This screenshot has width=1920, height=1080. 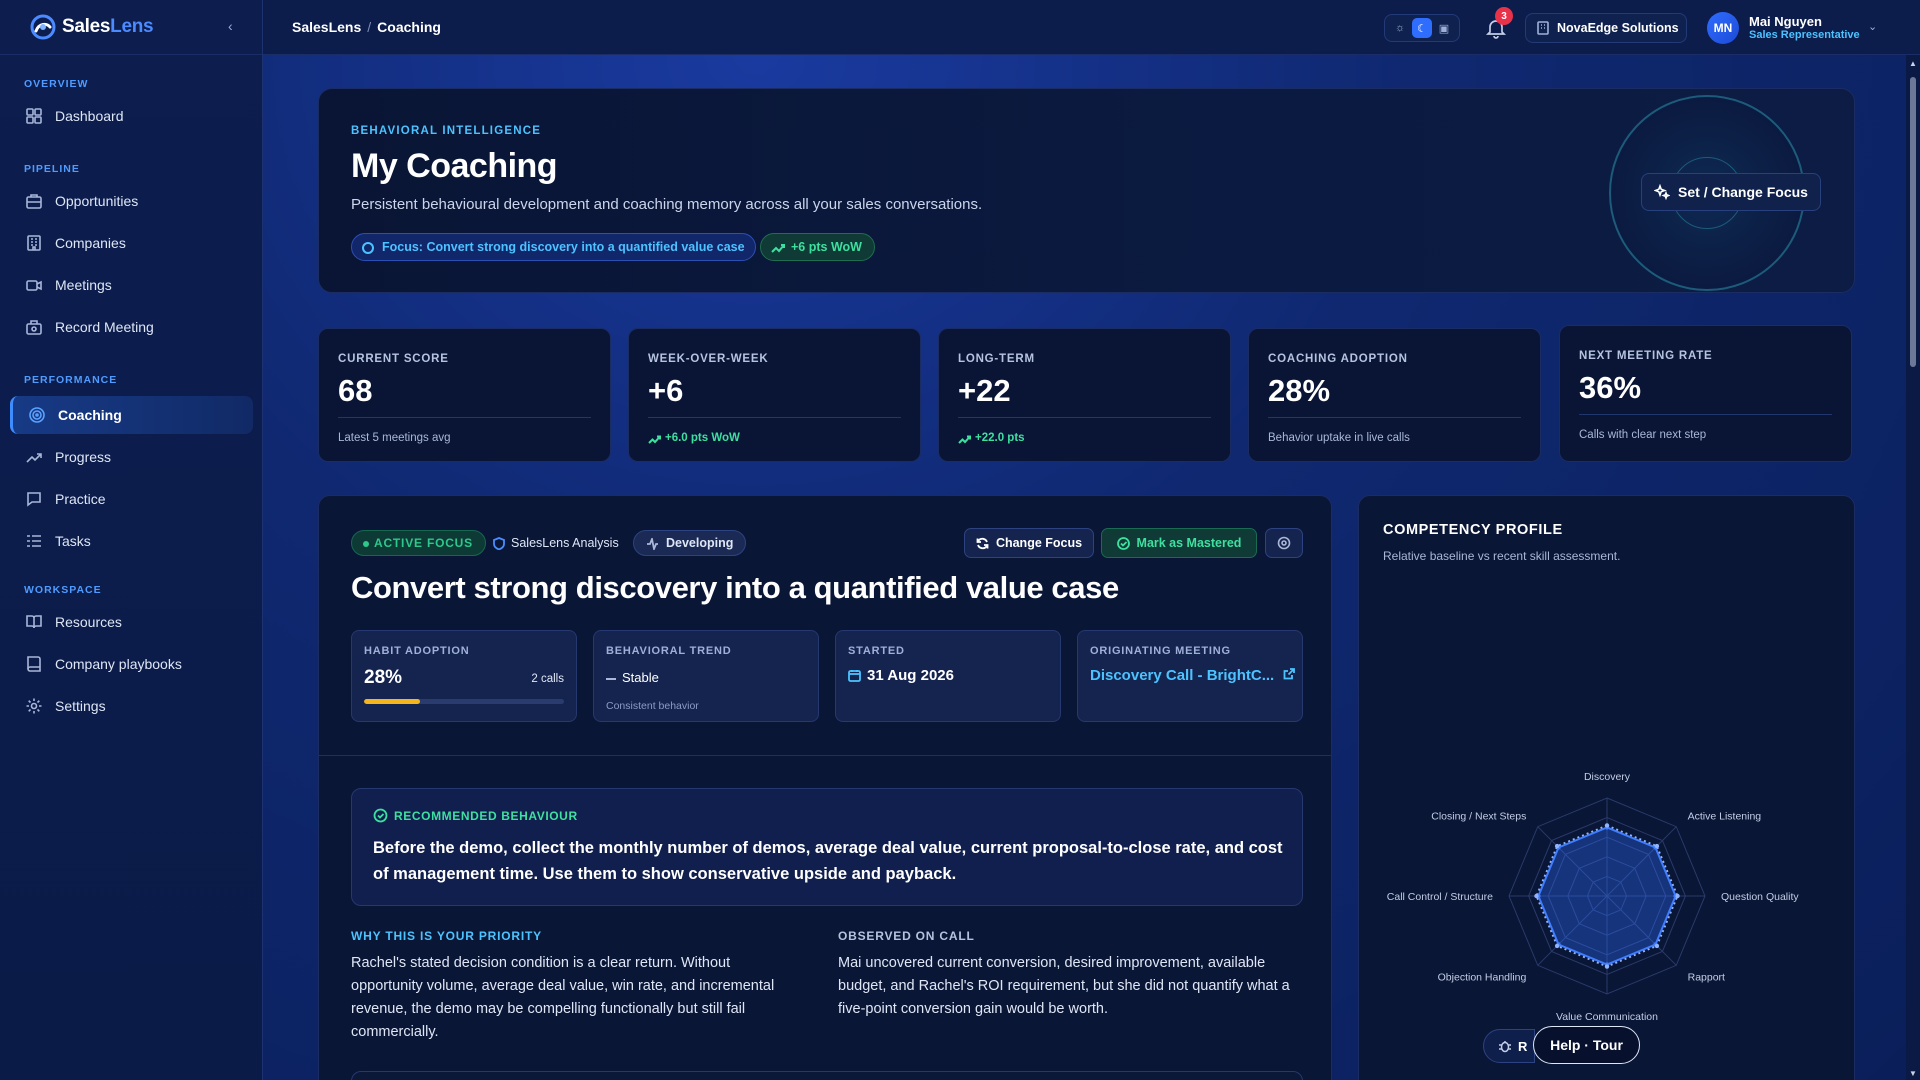 I want to click on section-divider, so click(x=825, y=755).